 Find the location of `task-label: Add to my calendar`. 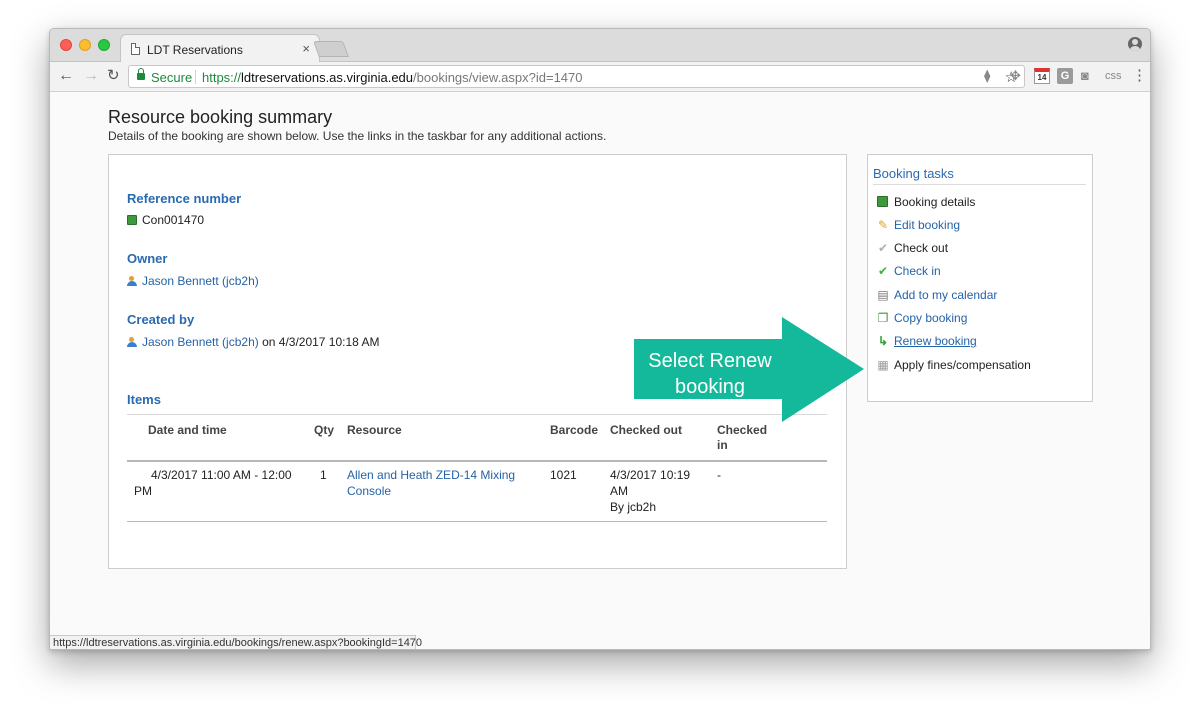

task-label: Add to my calendar is located at coordinates (946, 295).